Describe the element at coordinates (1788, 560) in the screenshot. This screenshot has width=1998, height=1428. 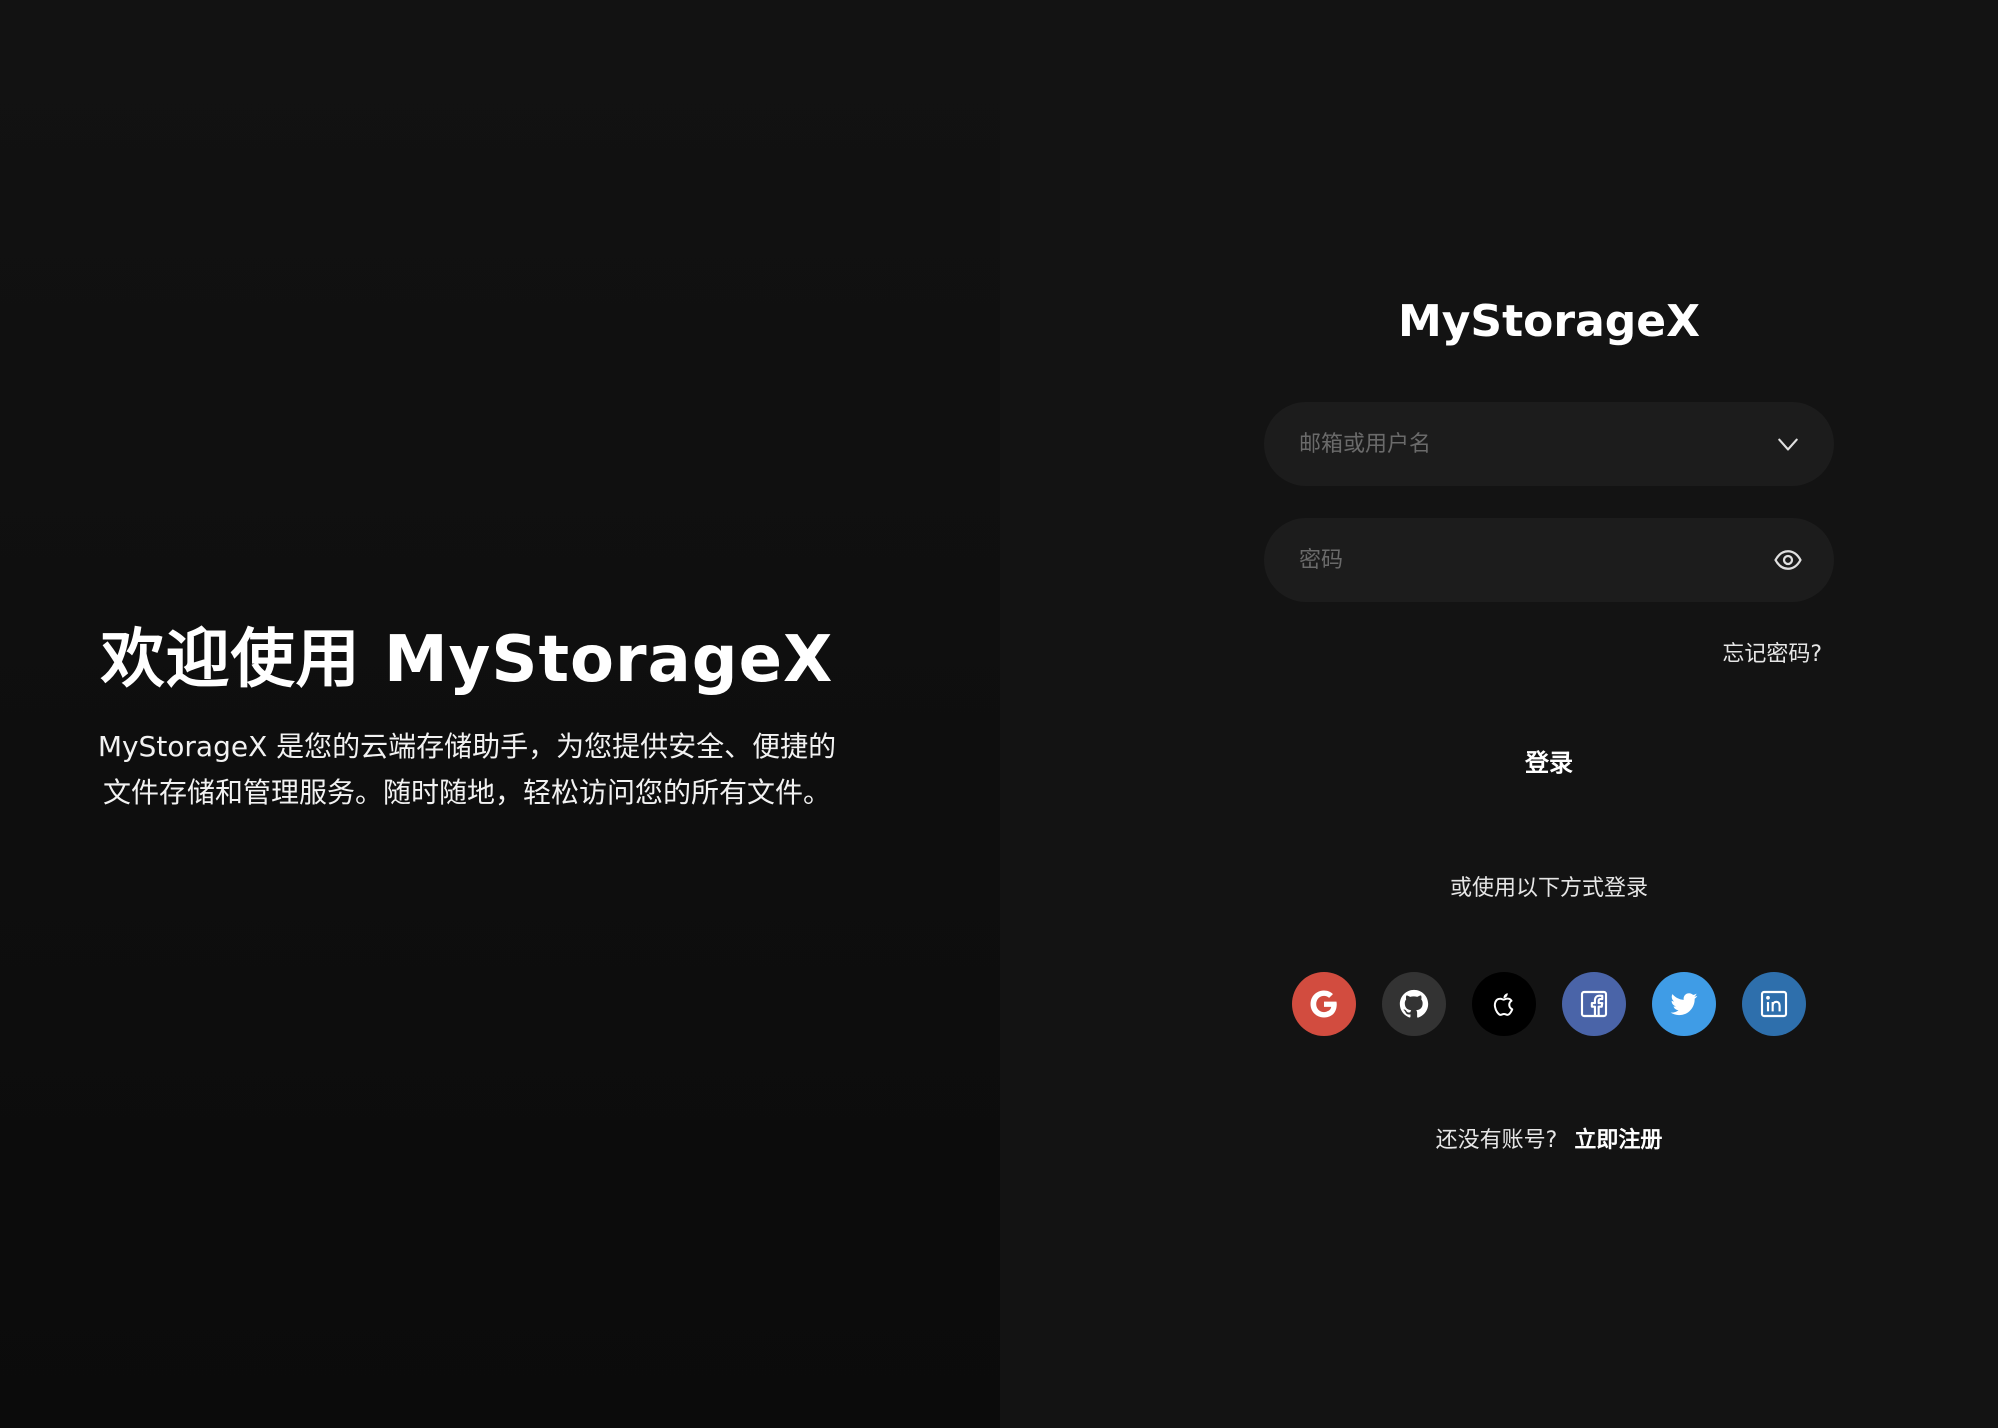
I see `eye-icon` at that location.